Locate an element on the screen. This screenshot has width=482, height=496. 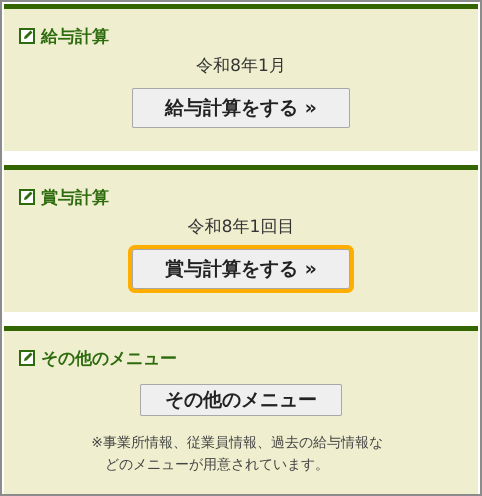
menu-button: 給与計算をする » is located at coordinates (241, 108).